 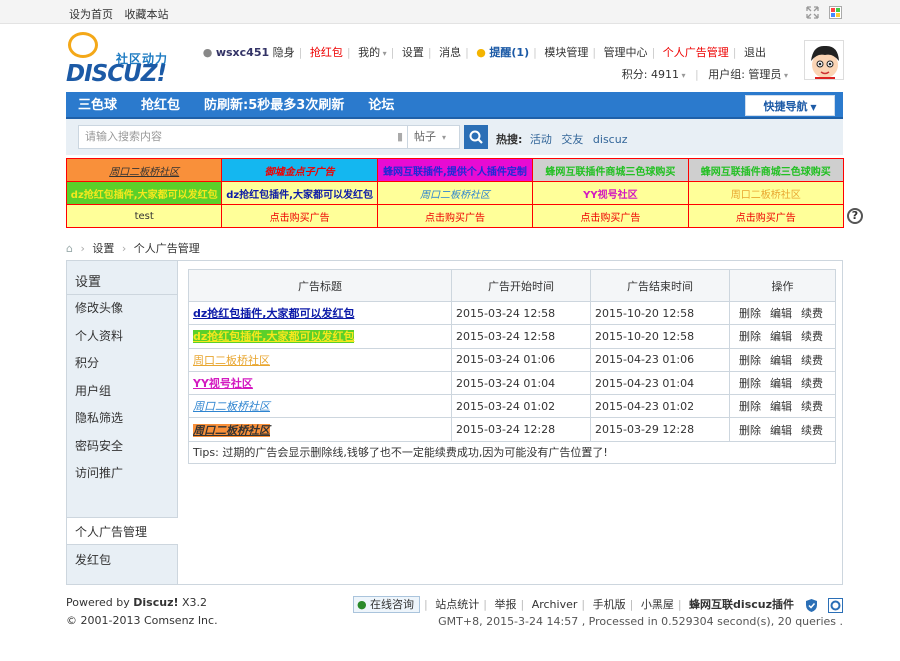 I want to click on nav-item-anti-refresh: 防刷新:5秒最多3次刷新, so click(x=274, y=105).